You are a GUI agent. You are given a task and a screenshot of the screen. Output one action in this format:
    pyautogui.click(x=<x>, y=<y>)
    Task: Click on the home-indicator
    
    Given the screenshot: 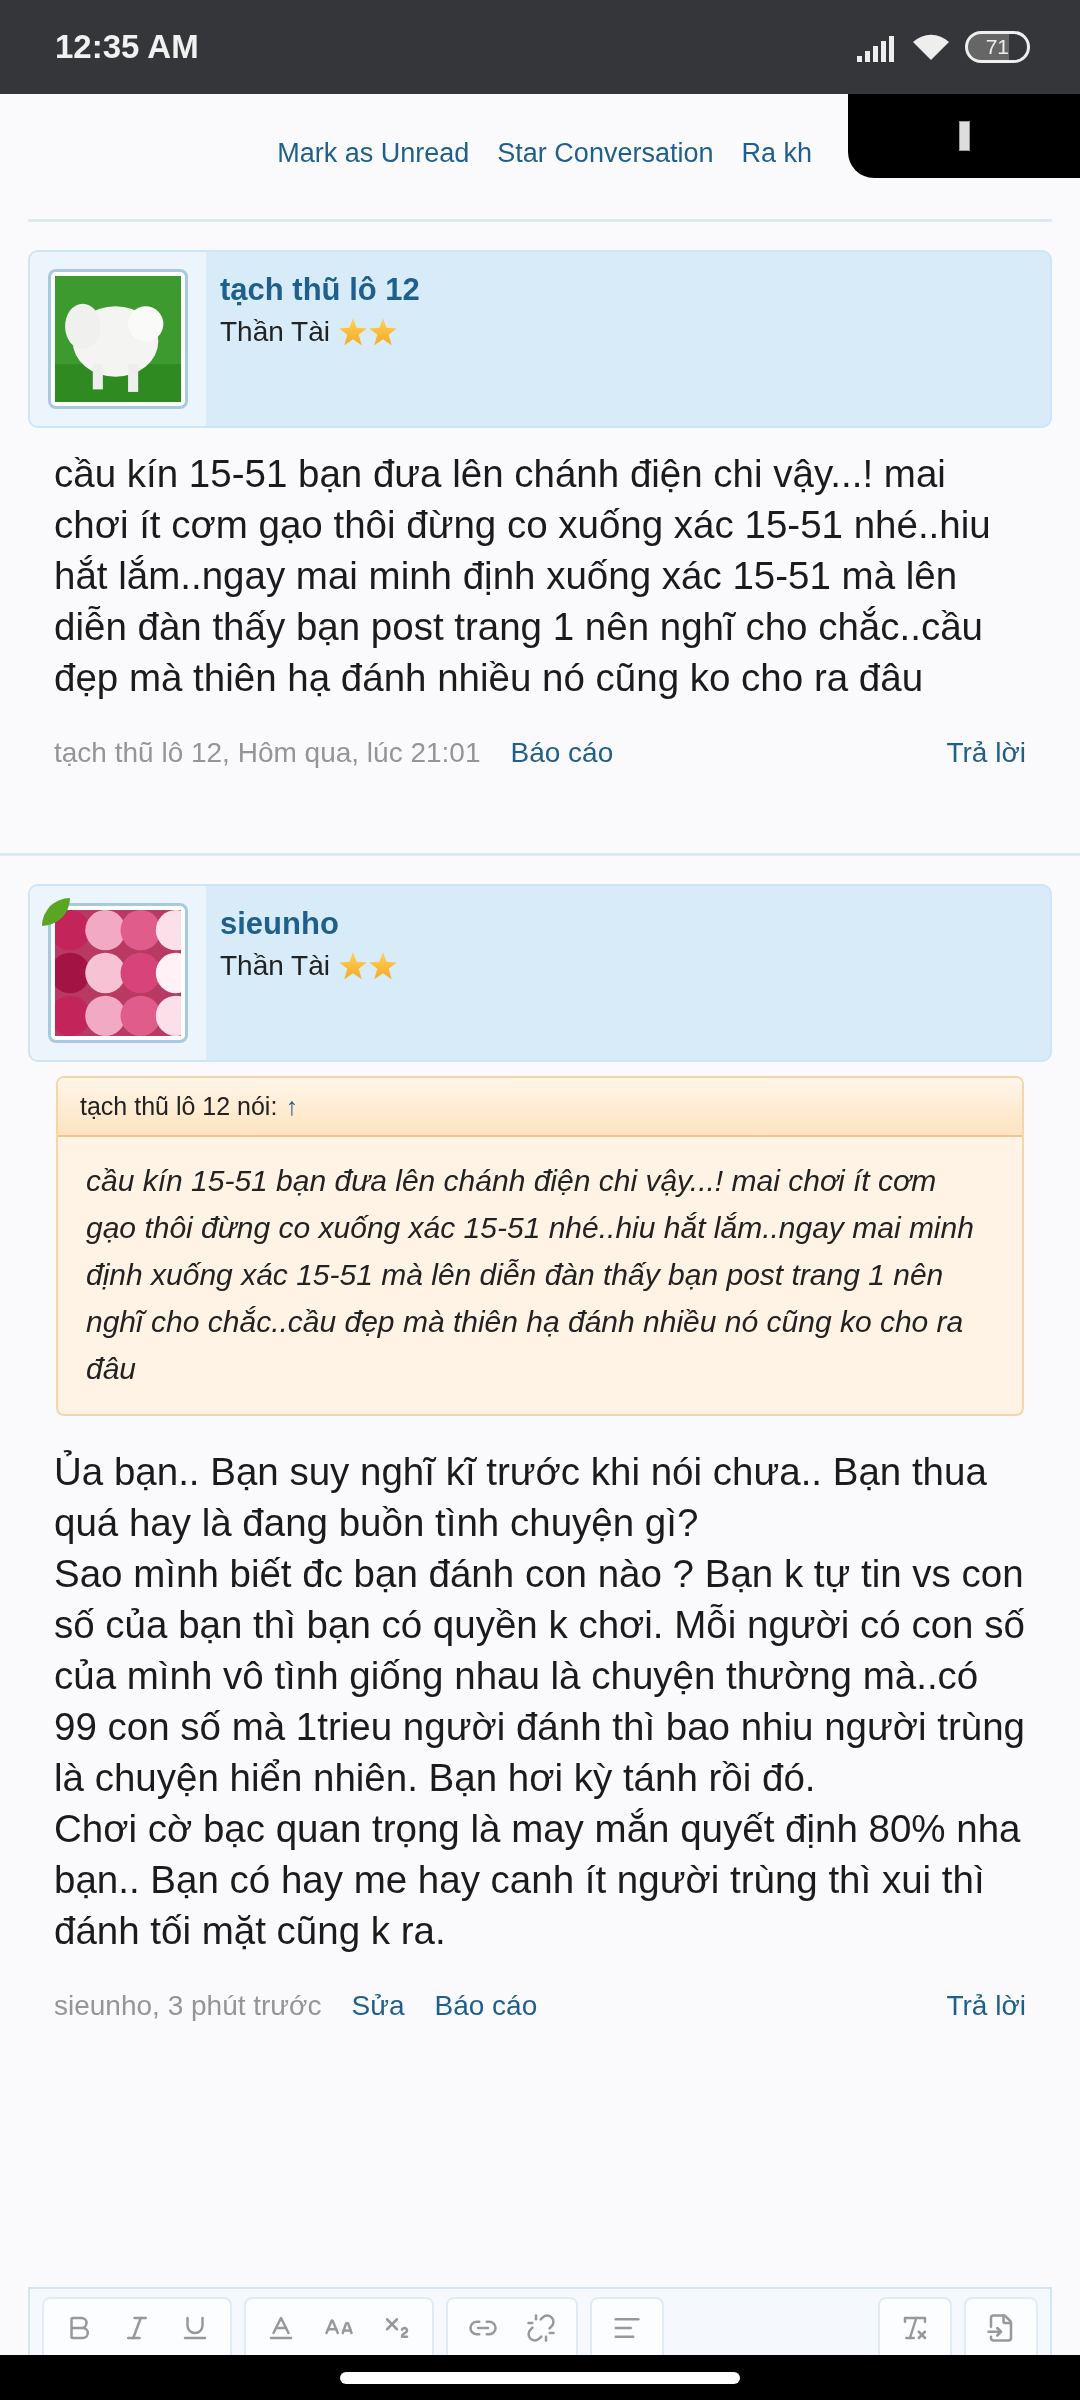 What is the action you would take?
    pyautogui.click(x=540, y=2377)
    